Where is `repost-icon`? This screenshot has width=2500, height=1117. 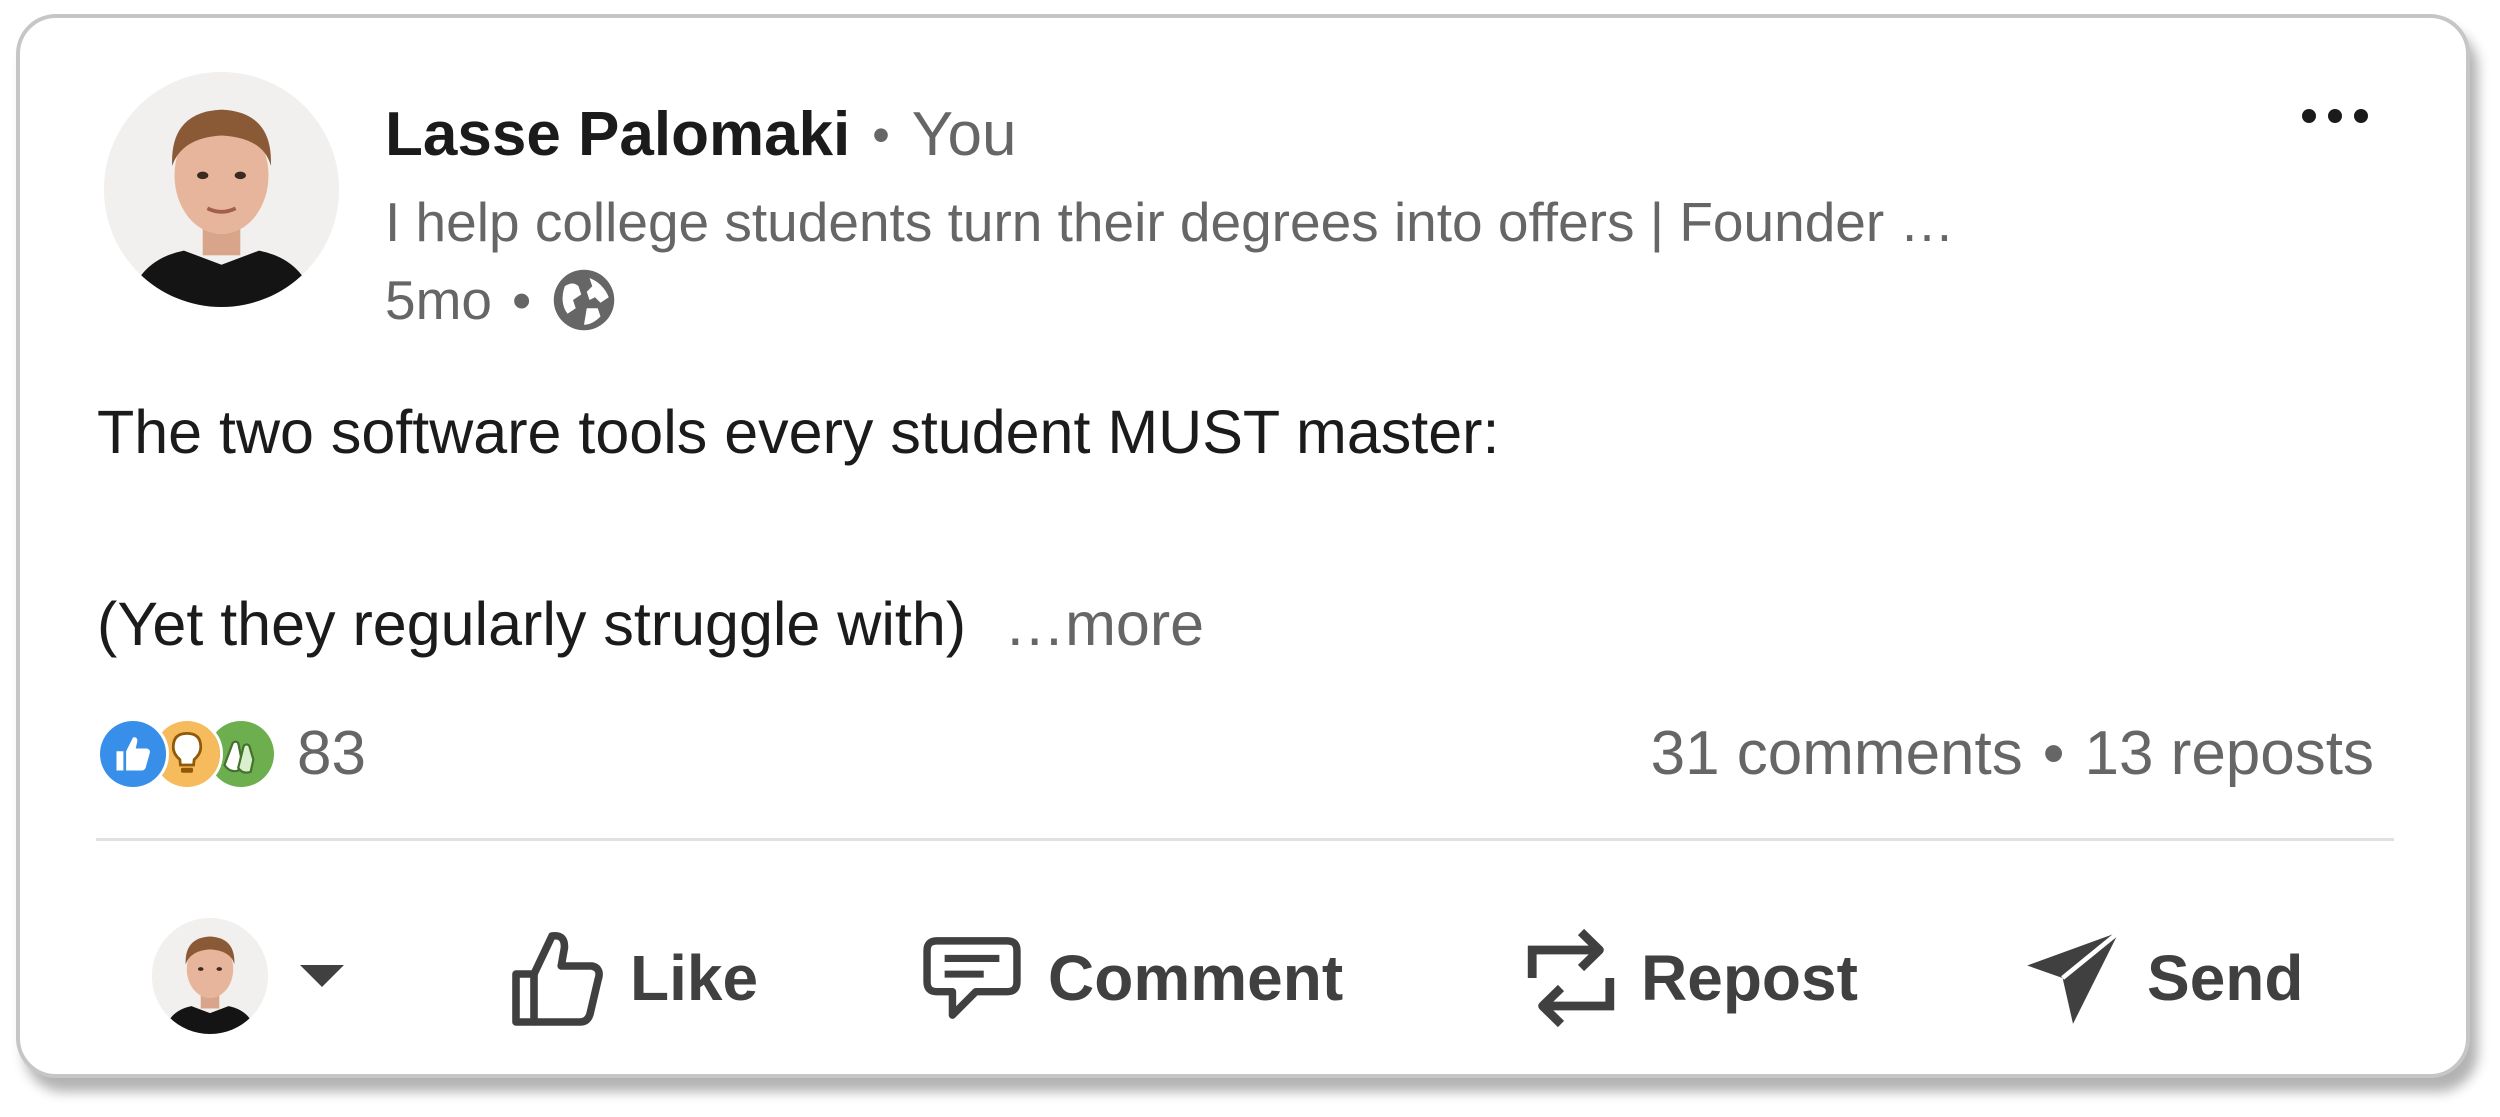 repost-icon is located at coordinates (1571, 978).